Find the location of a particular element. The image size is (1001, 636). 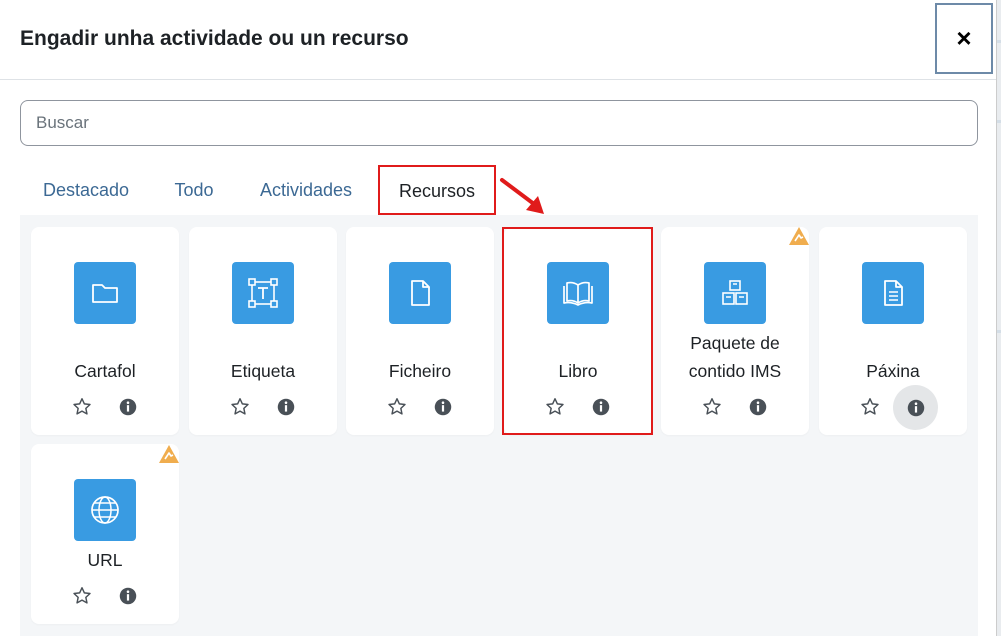

globe-icon is located at coordinates (105, 510).